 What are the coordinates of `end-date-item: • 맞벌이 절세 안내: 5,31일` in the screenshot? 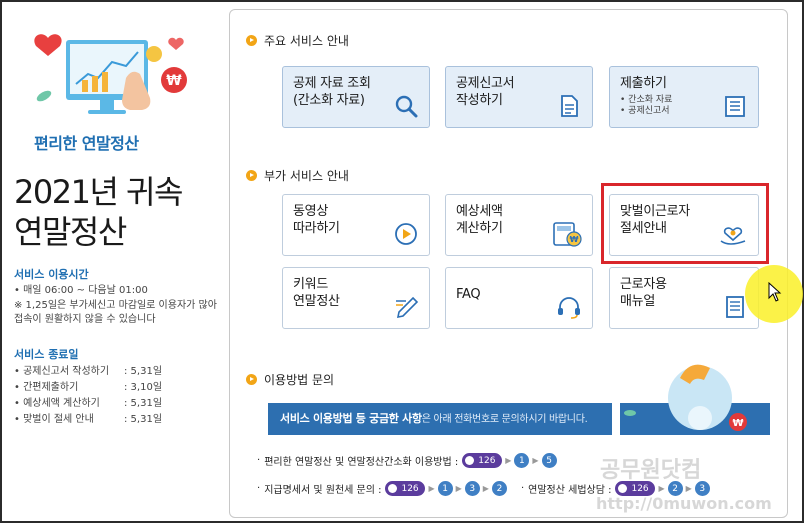 It's located at (88, 419).